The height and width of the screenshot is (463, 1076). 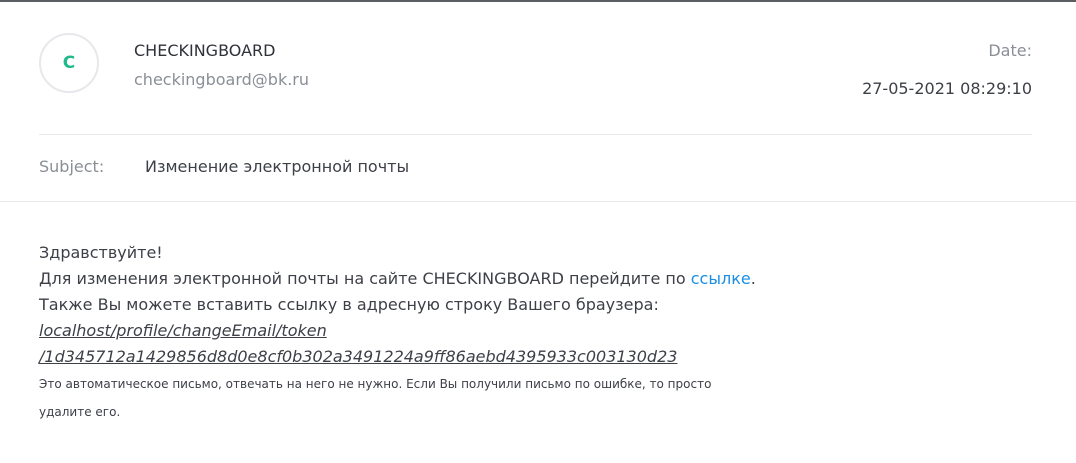 I want to click on sender-name: CHECKINGBOARD, so click(x=205, y=50).